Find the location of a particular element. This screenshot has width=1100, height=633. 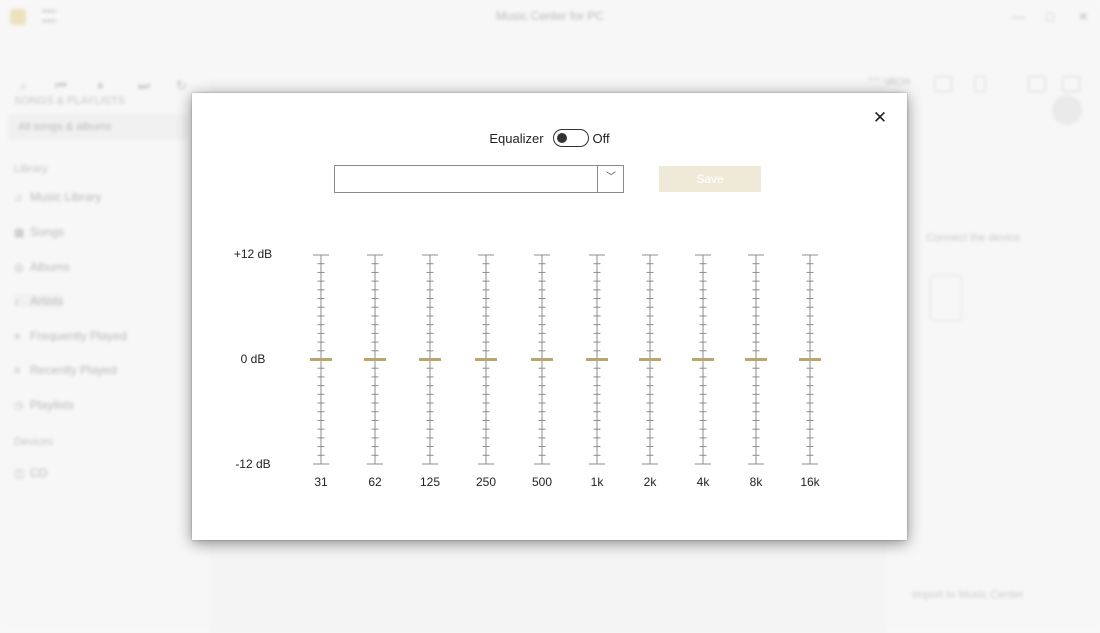

eq-band-500: 500 is located at coordinates (542, 374).